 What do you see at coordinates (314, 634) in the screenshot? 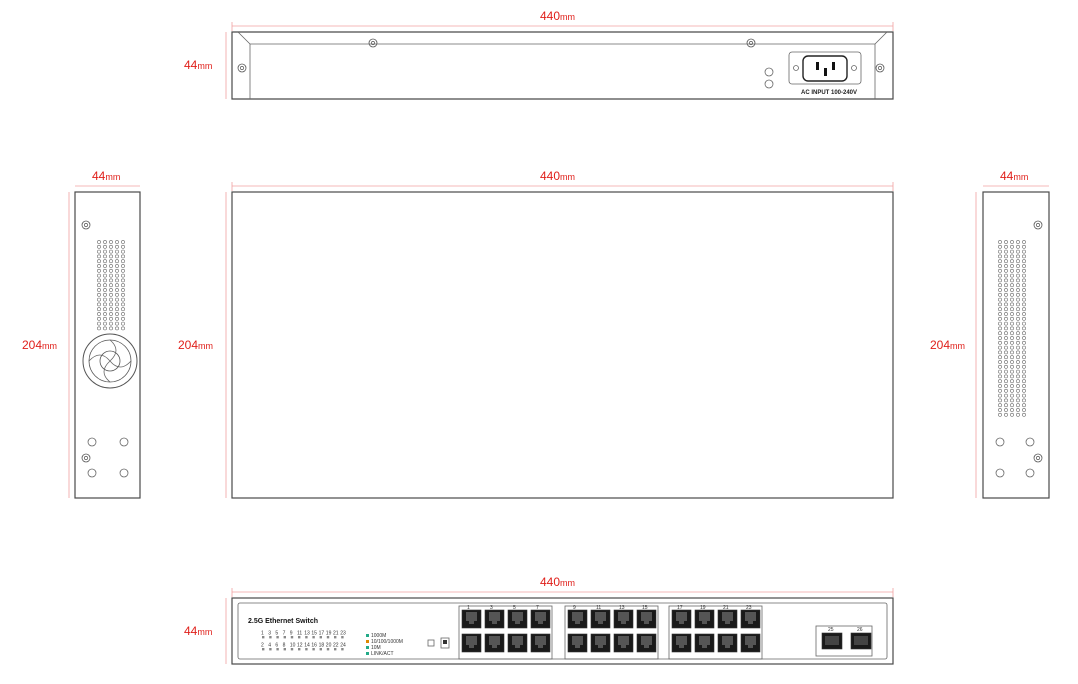
I see `led-port-number: 15` at bounding box center [314, 634].